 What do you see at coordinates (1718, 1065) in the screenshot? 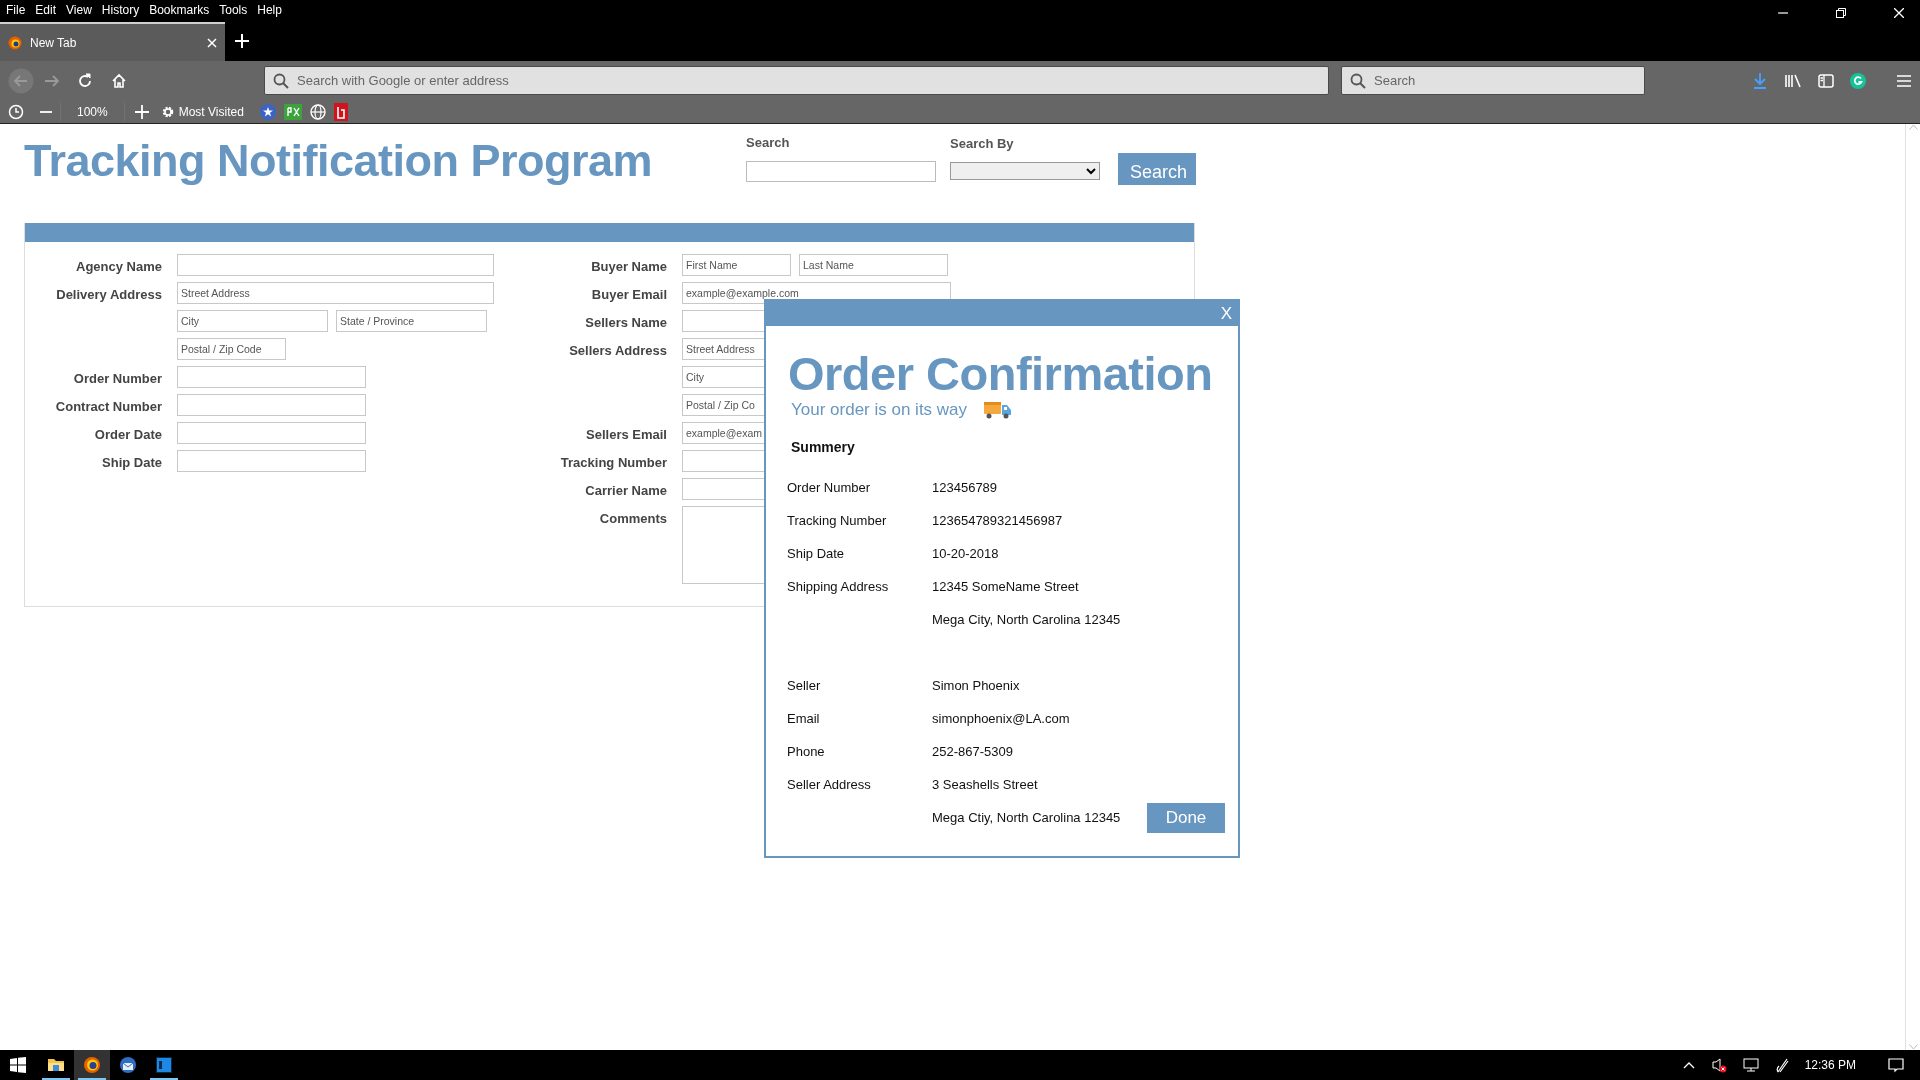
I see `volume-muted-icon` at bounding box center [1718, 1065].